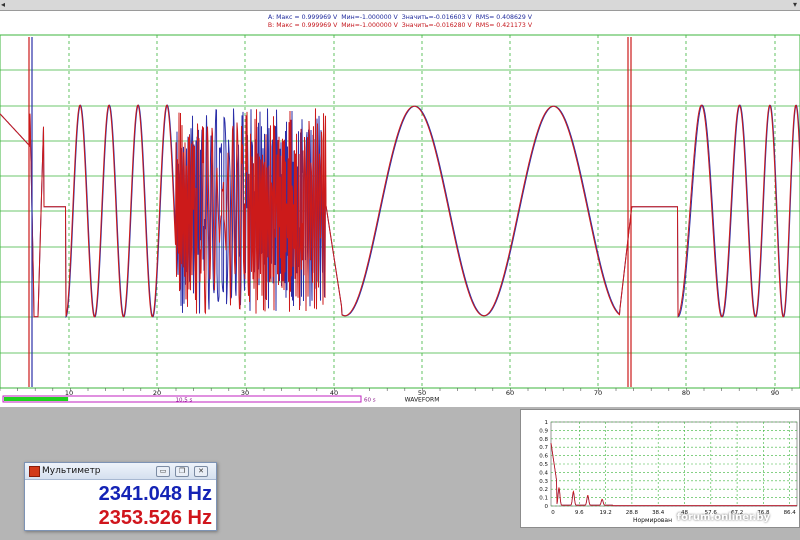  What do you see at coordinates (658, 513) in the screenshot?
I see `spectrum-x-tick: 38.4` at bounding box center [658, 513].